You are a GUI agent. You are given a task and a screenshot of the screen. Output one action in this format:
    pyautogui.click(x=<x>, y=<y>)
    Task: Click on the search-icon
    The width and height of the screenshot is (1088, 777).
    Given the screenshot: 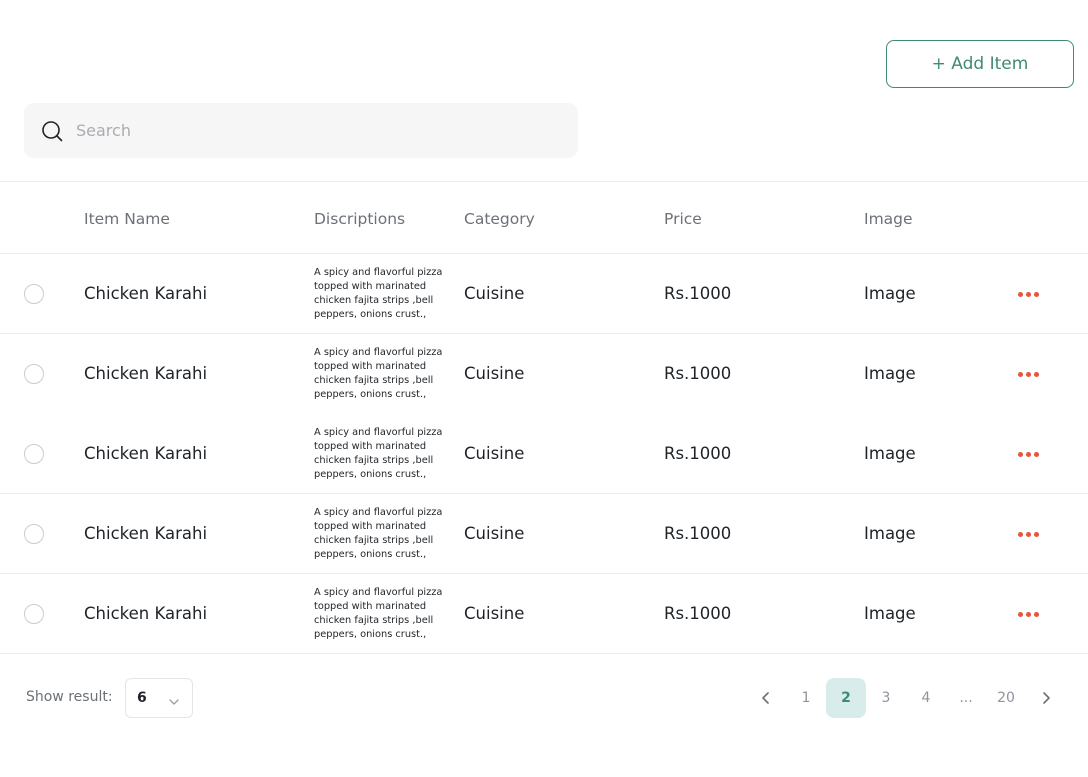 What is the action you would take?
    pyautogui.click(x=52, y=131)
    